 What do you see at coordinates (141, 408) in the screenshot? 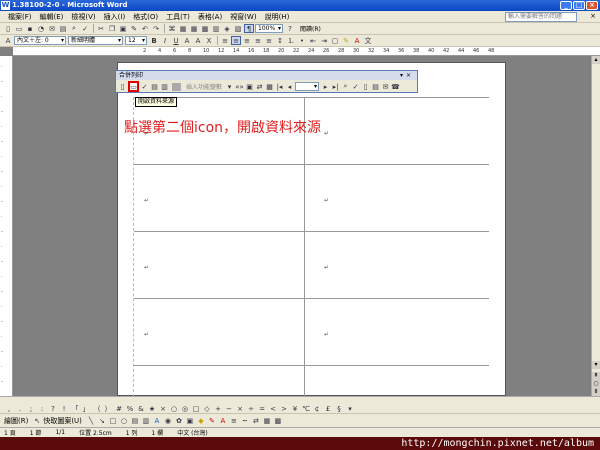
I see `ampersand-icon: &` at bounding box center [141, 408].